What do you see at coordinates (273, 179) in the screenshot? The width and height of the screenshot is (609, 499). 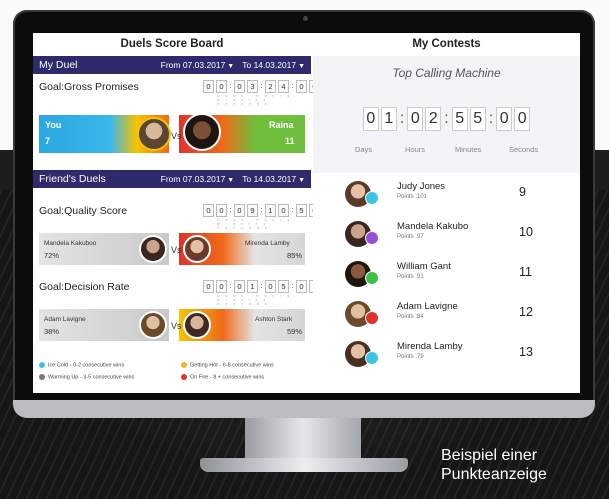 I see `friends-duels-to-dropdown: To 14.03.2017` at bounding box center [273, 179].